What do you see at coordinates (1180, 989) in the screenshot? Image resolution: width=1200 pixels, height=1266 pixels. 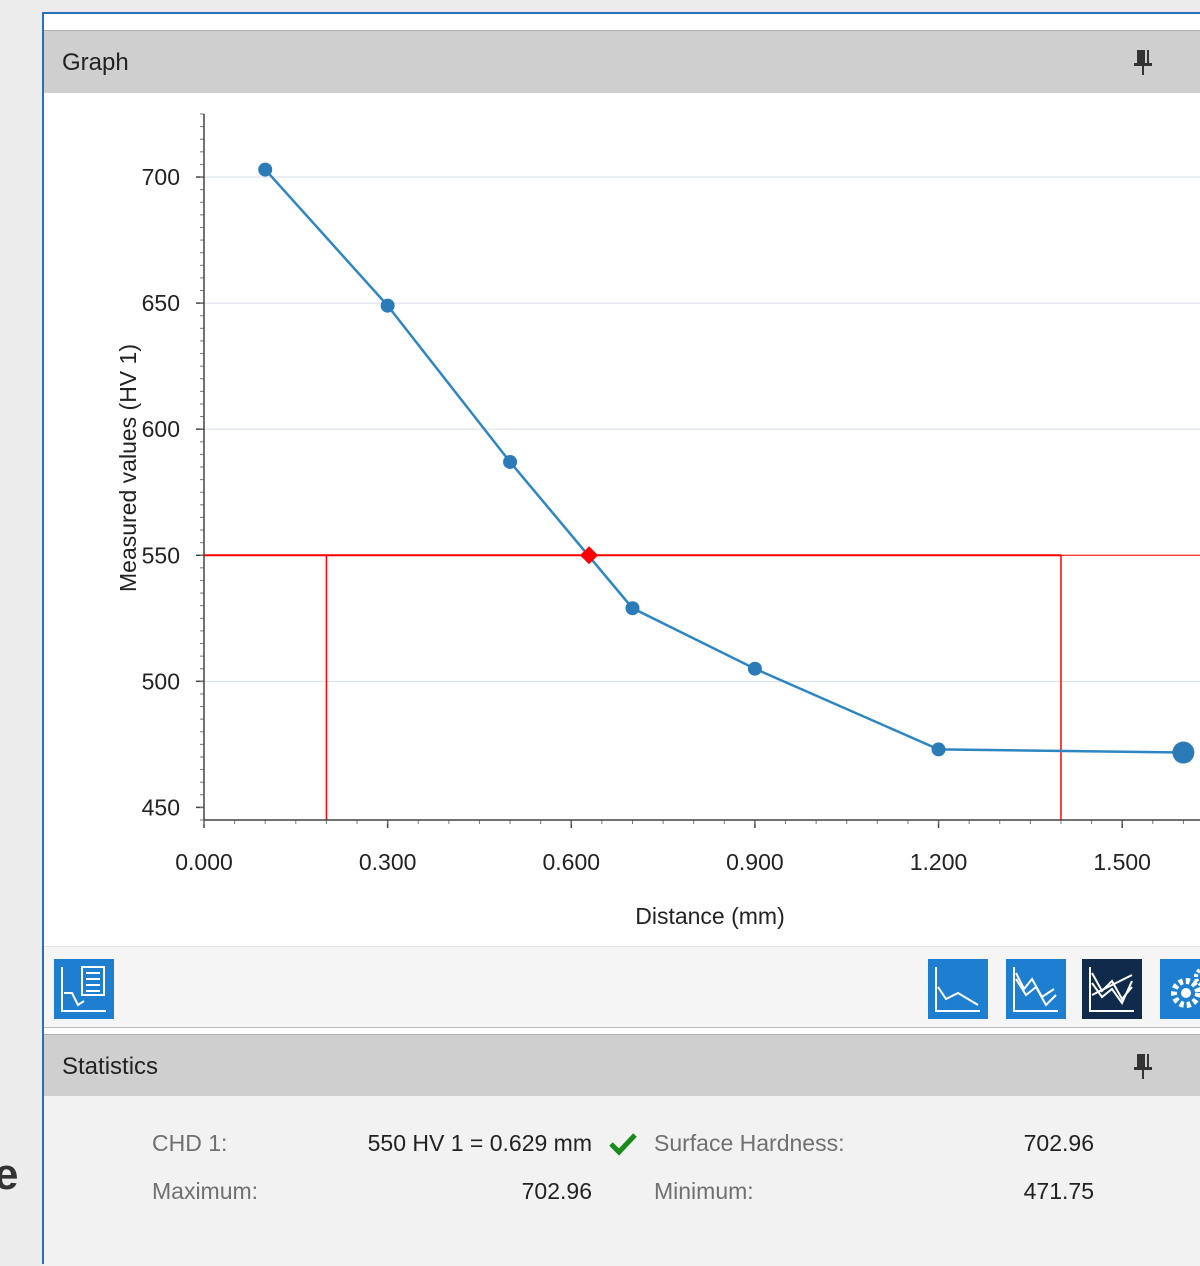 I see `settings-gears-icon` at bounding box center [1180, 989].